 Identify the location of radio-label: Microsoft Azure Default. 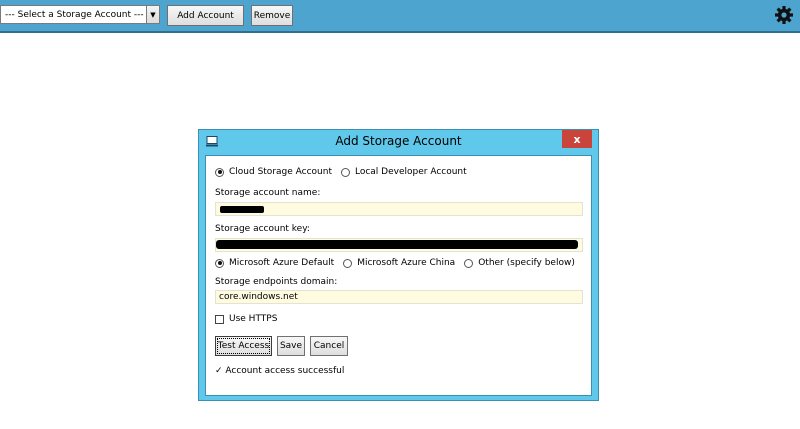
(282, 263).